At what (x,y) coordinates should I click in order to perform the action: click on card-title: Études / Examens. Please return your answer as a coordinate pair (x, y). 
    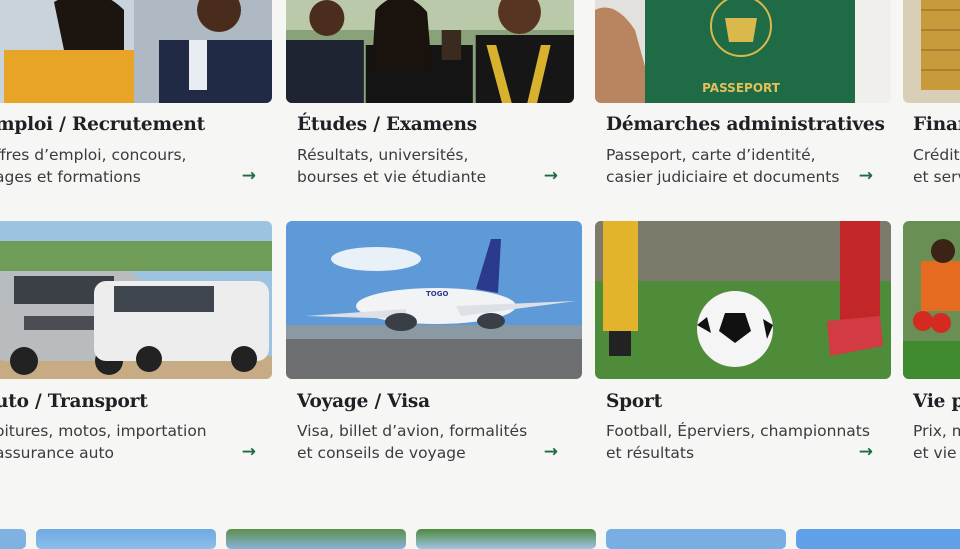
    Looking at the image, I should click on (387, 124).